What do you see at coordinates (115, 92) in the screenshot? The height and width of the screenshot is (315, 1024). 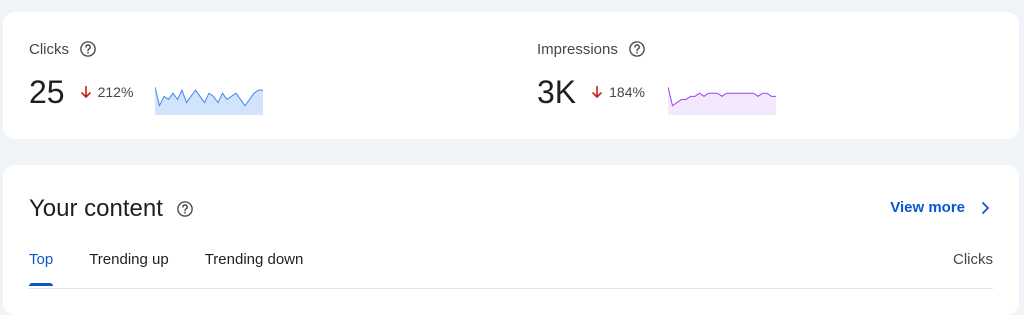 I see `clicks-change: 212%` at bounding box center [115, 92].